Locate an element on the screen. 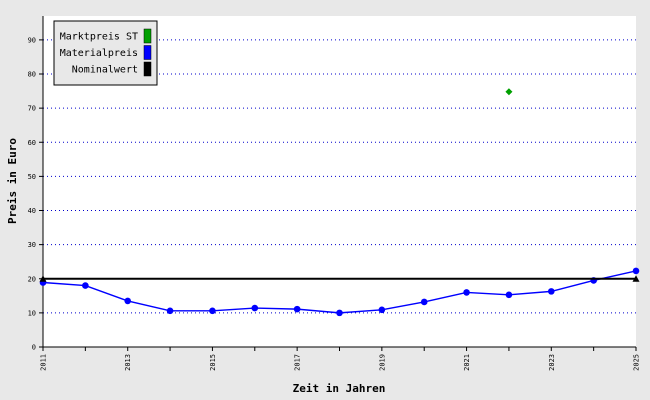 The width and height of the screenshot is (650, 400). x-tick-label: 2015 is located at coordinates (213, 362).